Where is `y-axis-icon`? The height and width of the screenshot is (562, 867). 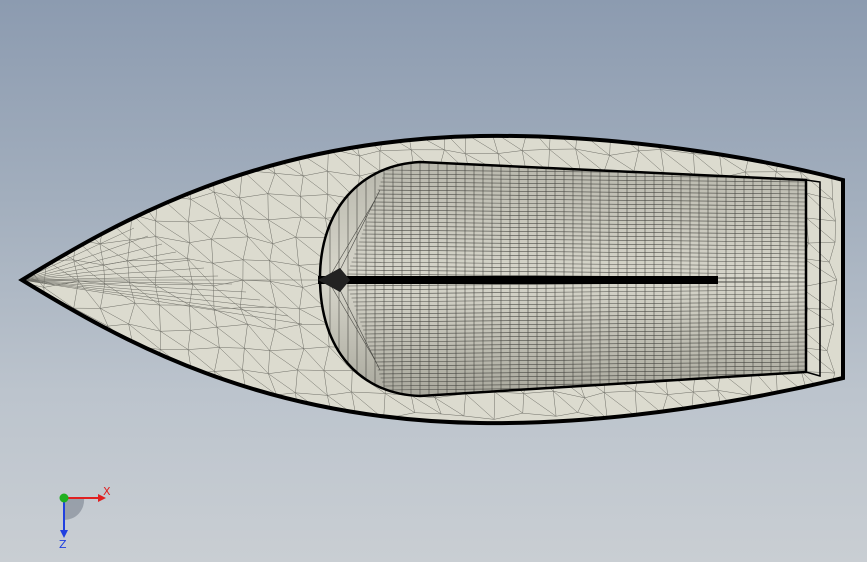
y-axis-icon is located at coordinates (64, 498).